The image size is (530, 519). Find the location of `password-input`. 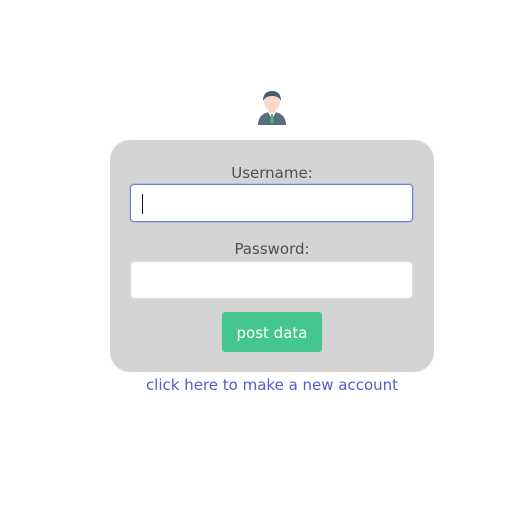

password-input is located at coordinates (271, 280).